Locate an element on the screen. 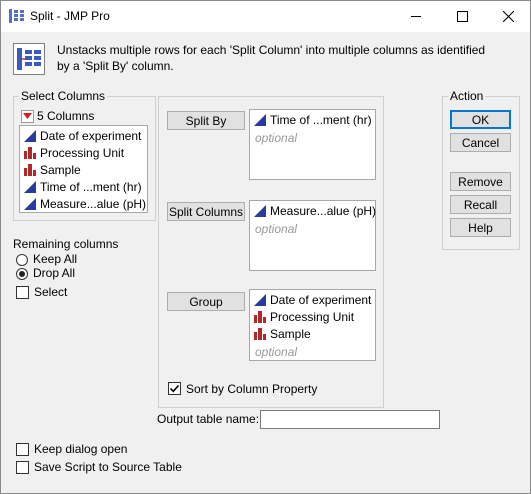  column-count-dropdown: 5 Columns is located at coordinates (57, 116).